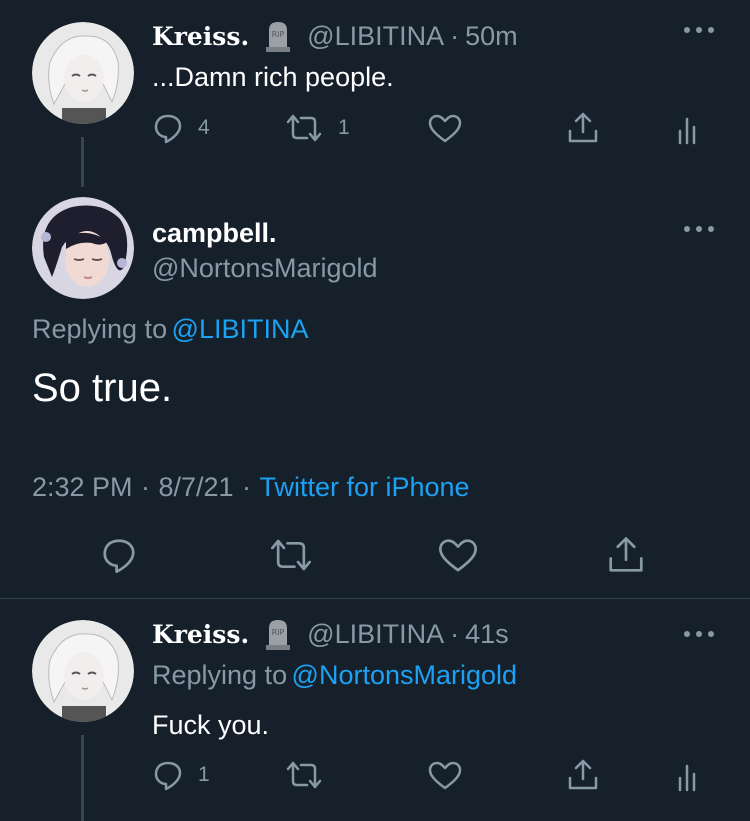  What do you see at coordinates (170, 329) in the screenshot?
I see `replying-to: Replying to @LIBITINA` at bounding box center [170, 329].